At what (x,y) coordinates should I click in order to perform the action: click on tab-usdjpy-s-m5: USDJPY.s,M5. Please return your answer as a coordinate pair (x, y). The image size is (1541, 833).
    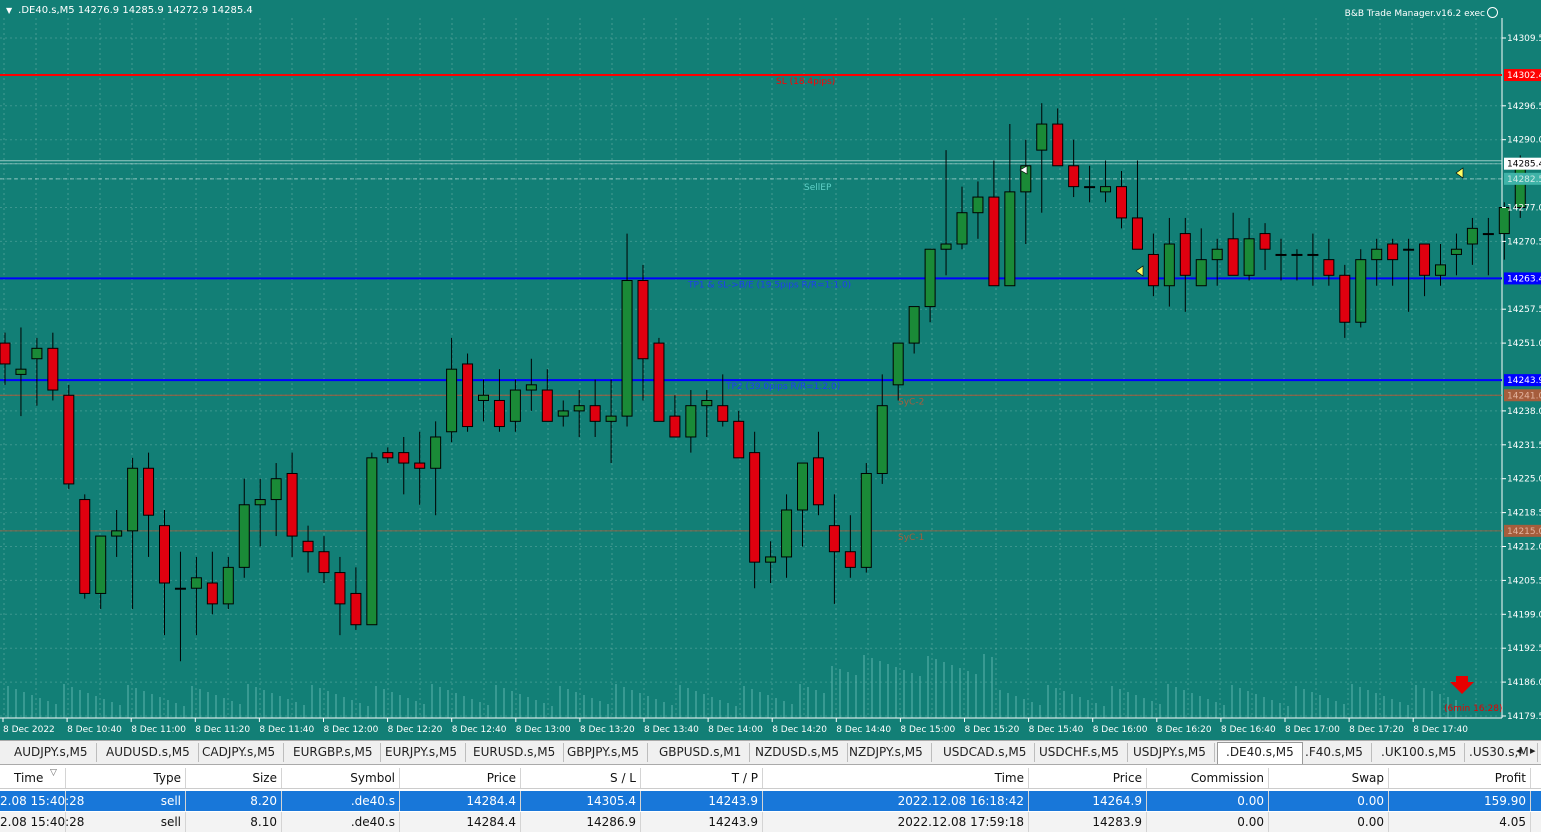
    Looking at the image, I should click on (1170, 752).